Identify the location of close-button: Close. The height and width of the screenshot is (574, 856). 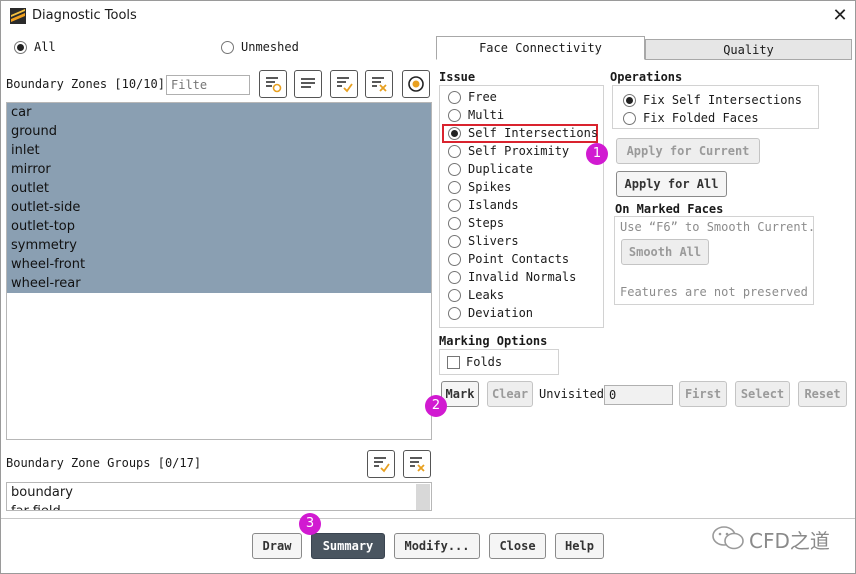
(517, 546).